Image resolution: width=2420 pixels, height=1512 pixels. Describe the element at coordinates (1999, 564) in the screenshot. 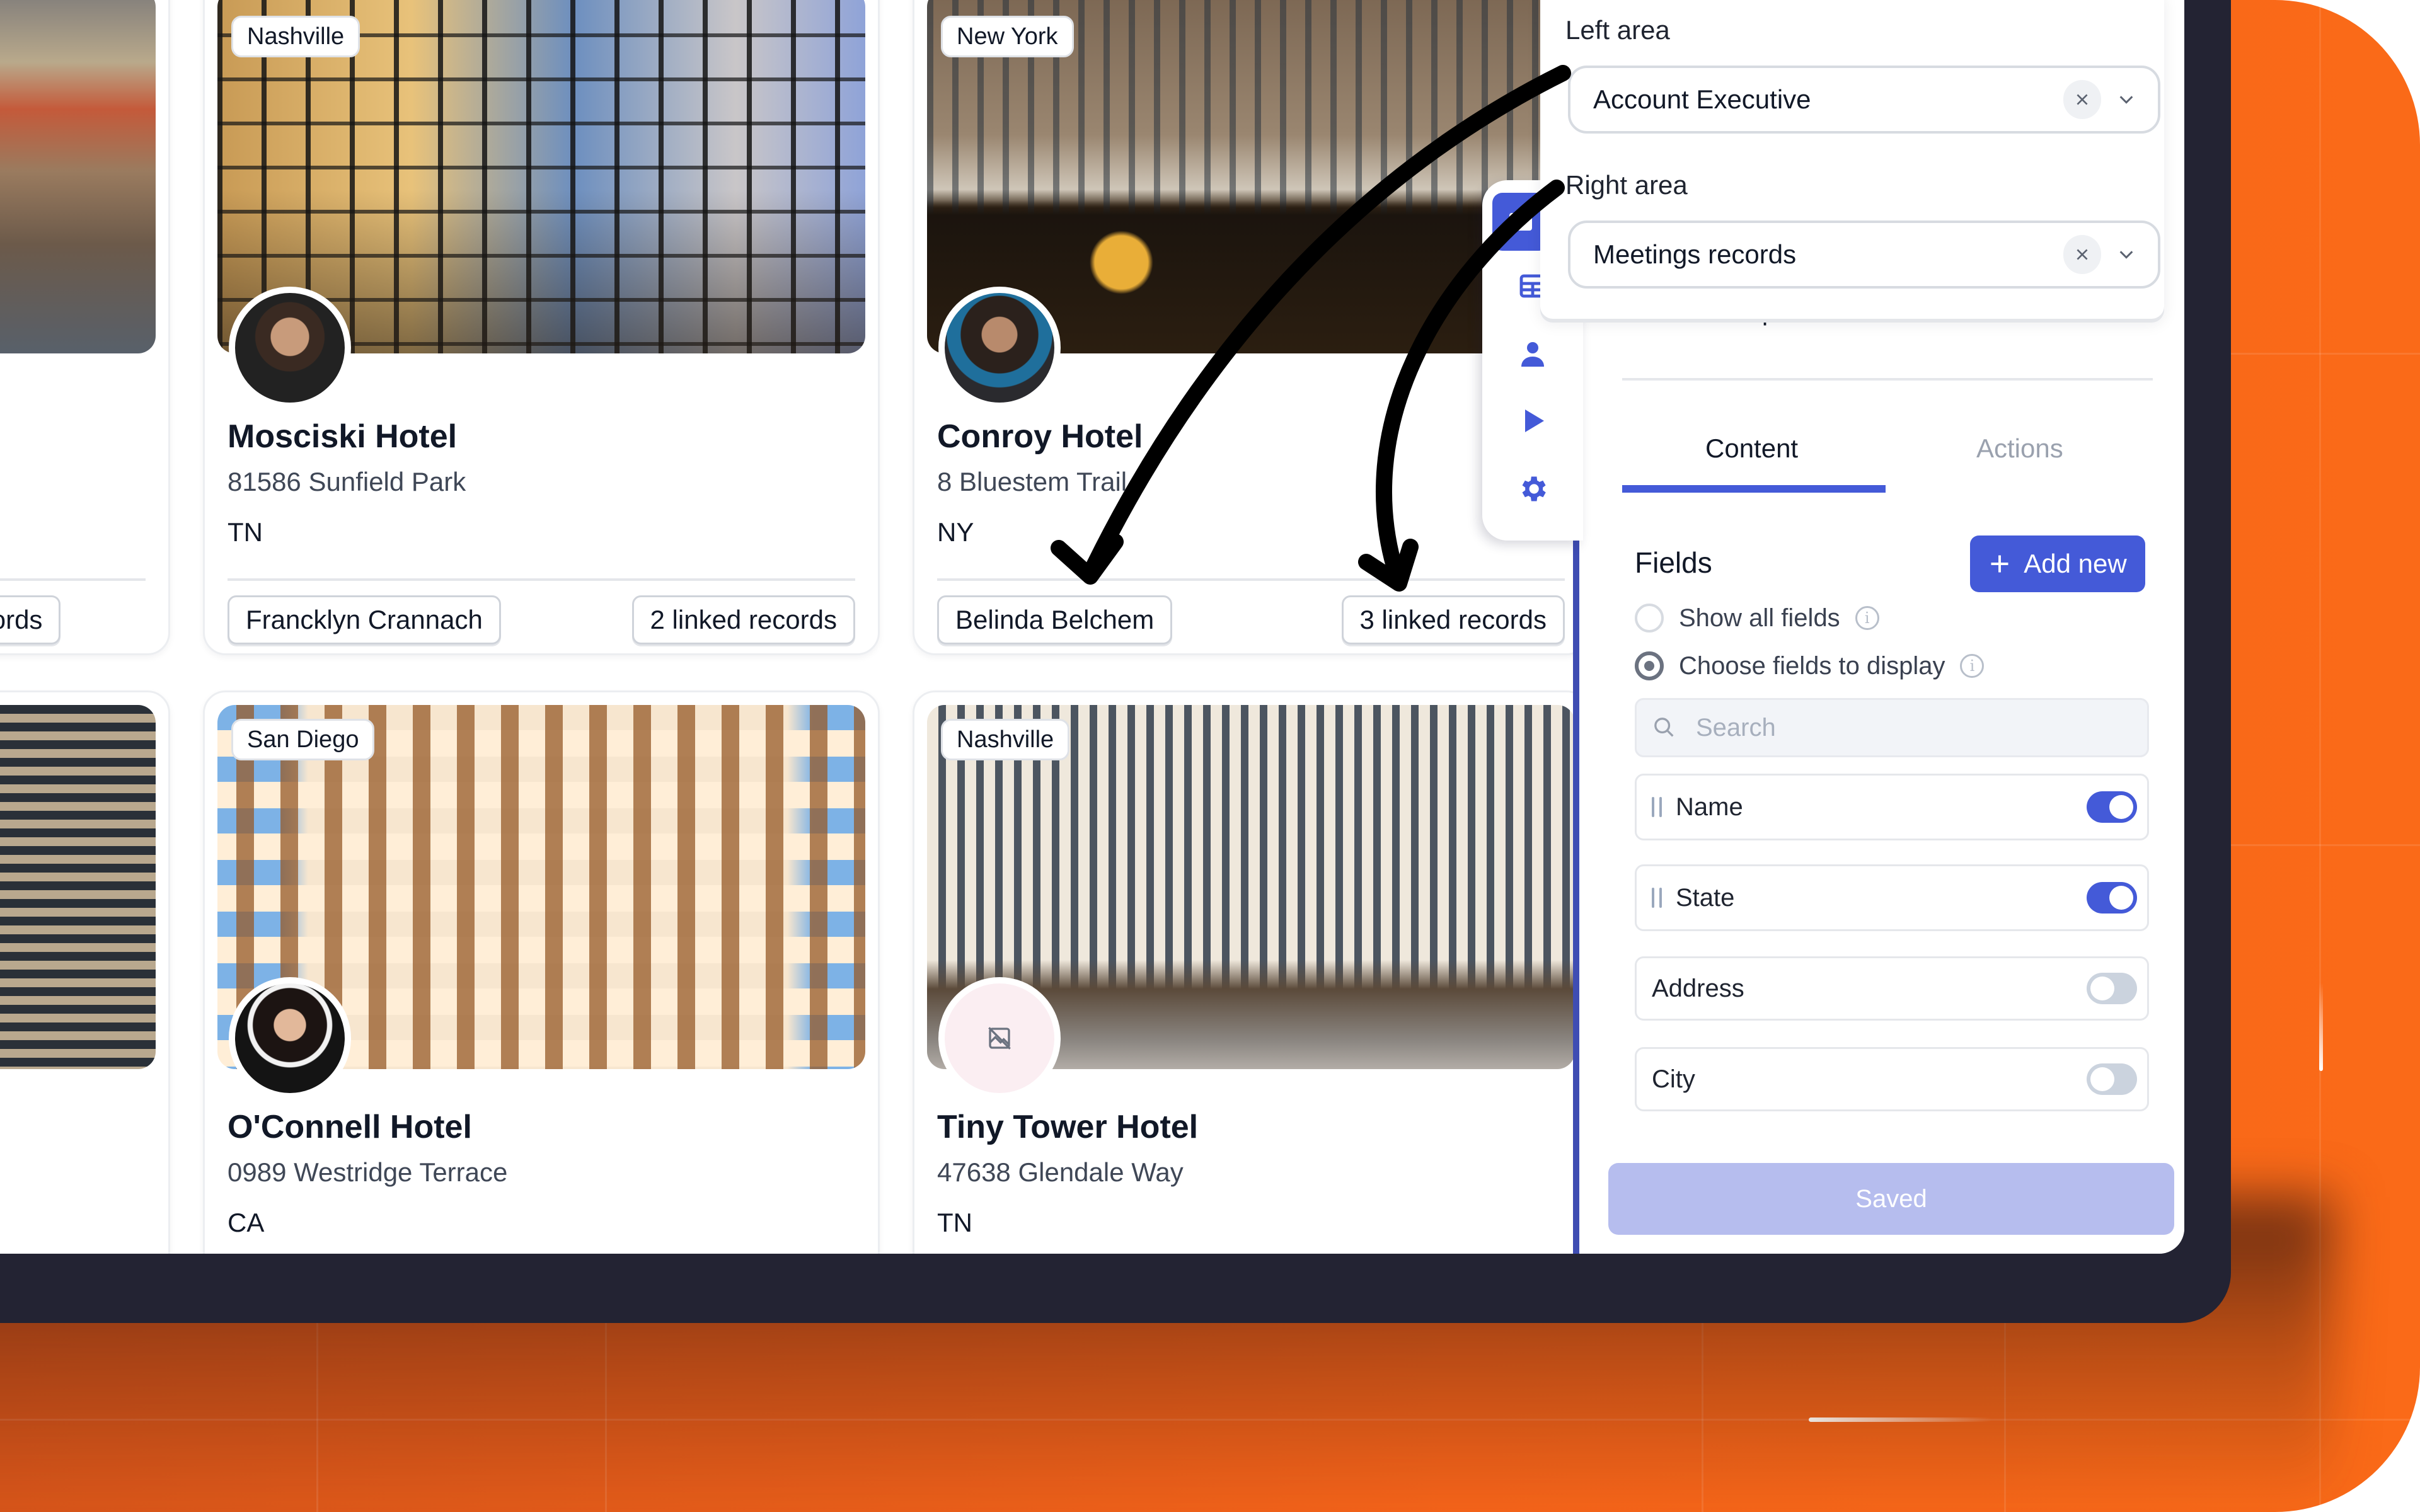

I see `plus-icon` at that location.